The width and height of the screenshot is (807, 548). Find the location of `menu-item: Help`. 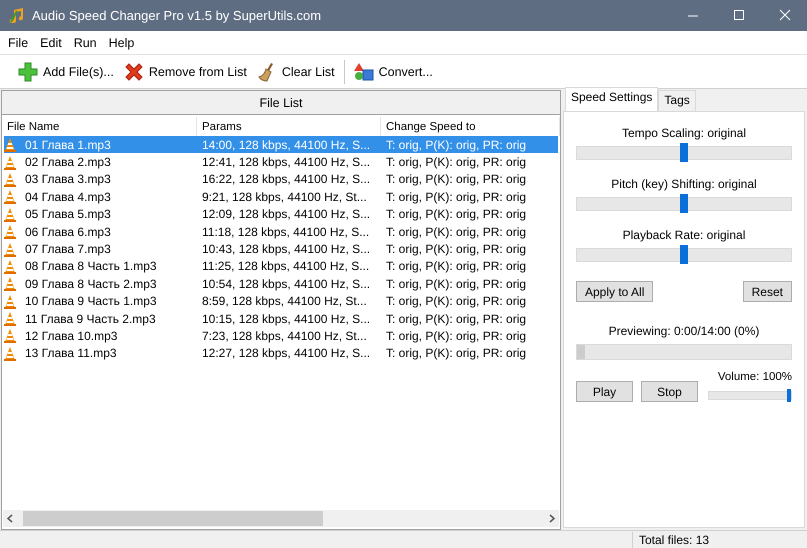

menu-item: Help is located at coordinates (121, 42).